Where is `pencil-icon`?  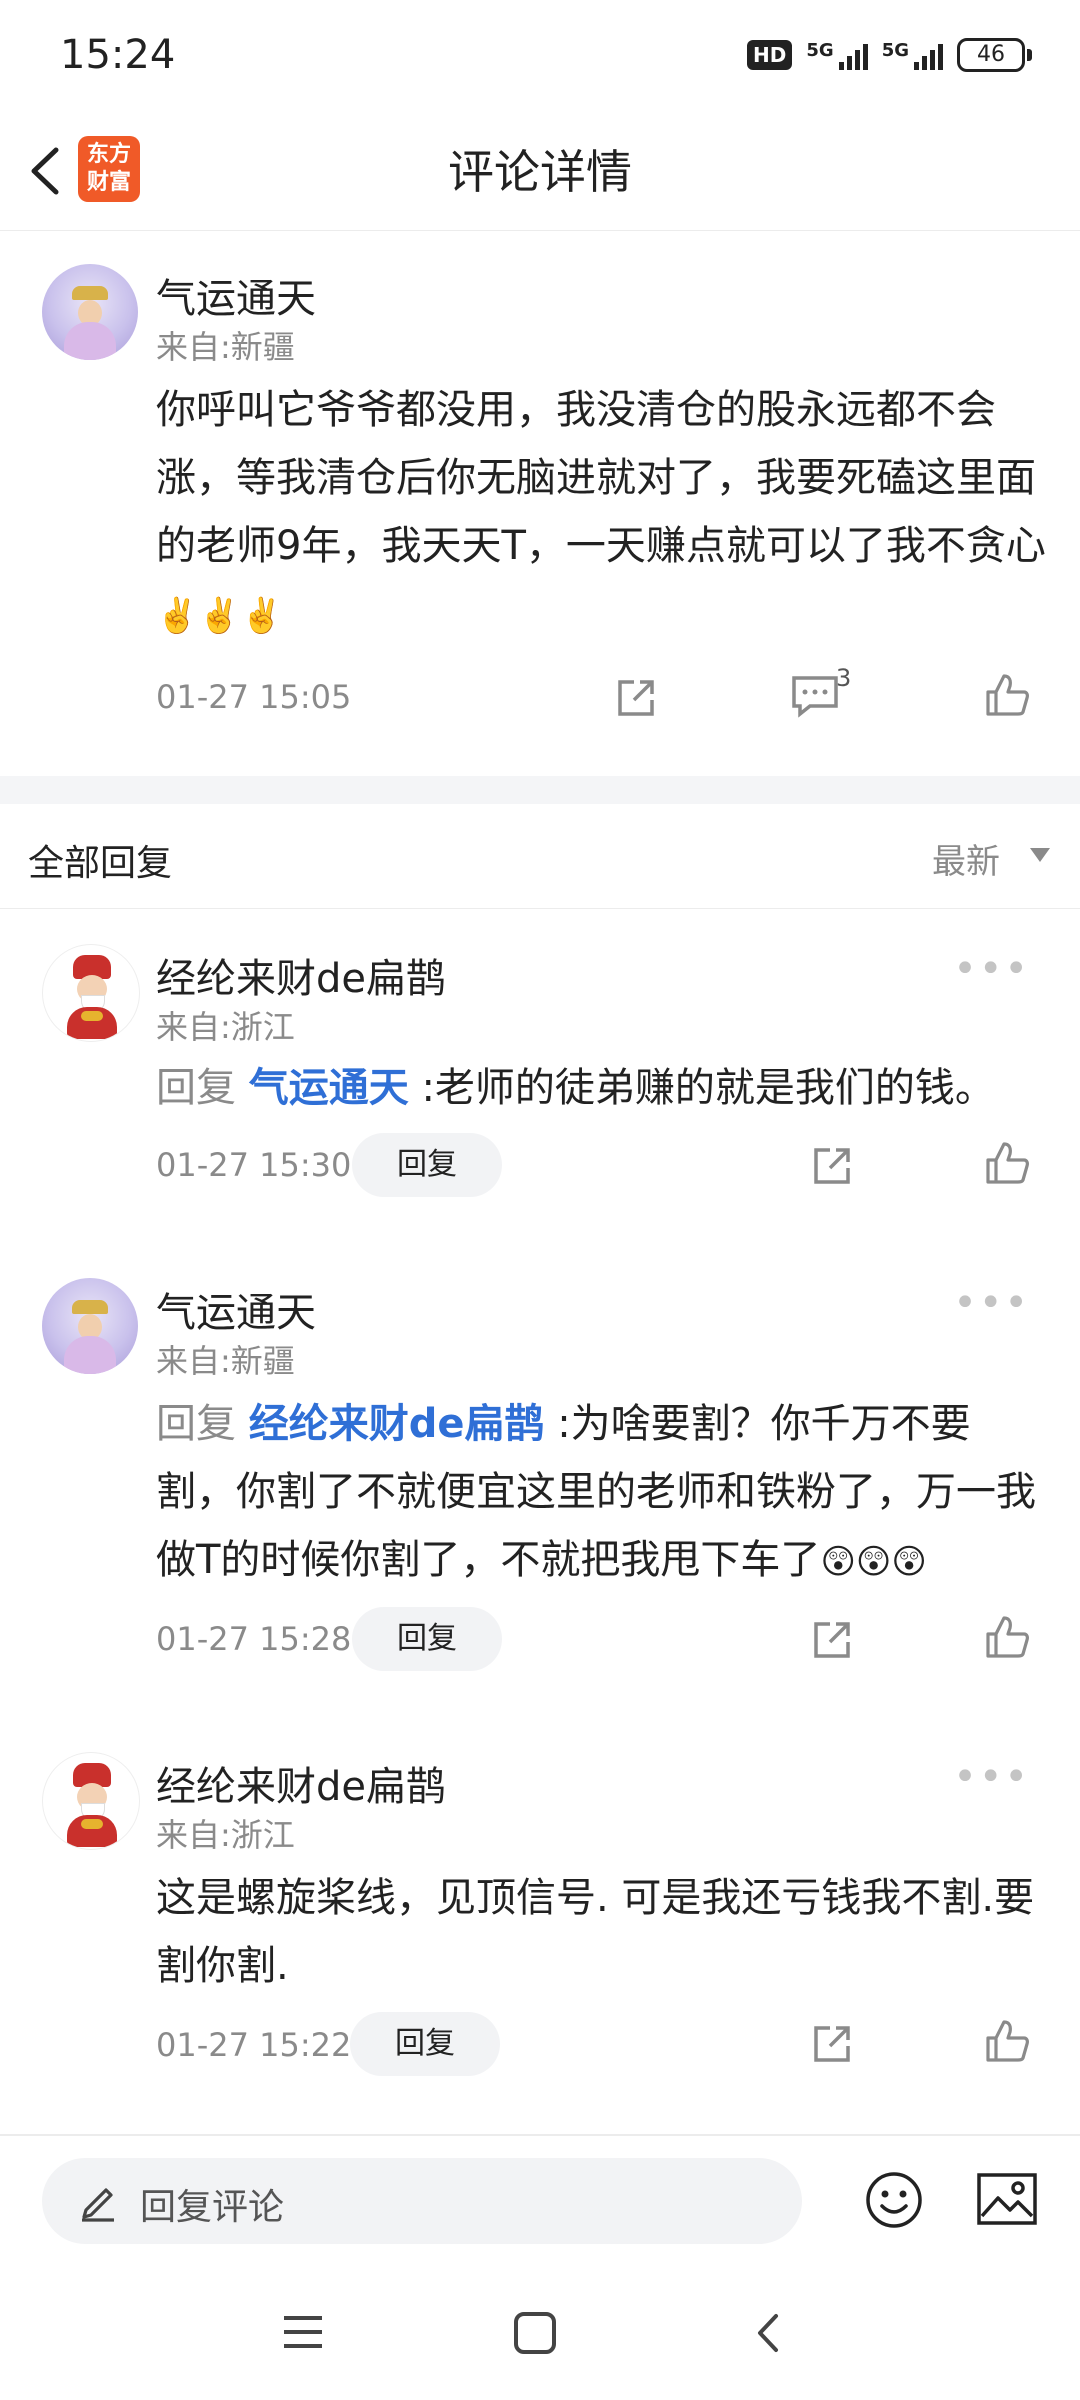
pencil-icon is located at coordinates (98, 2205).